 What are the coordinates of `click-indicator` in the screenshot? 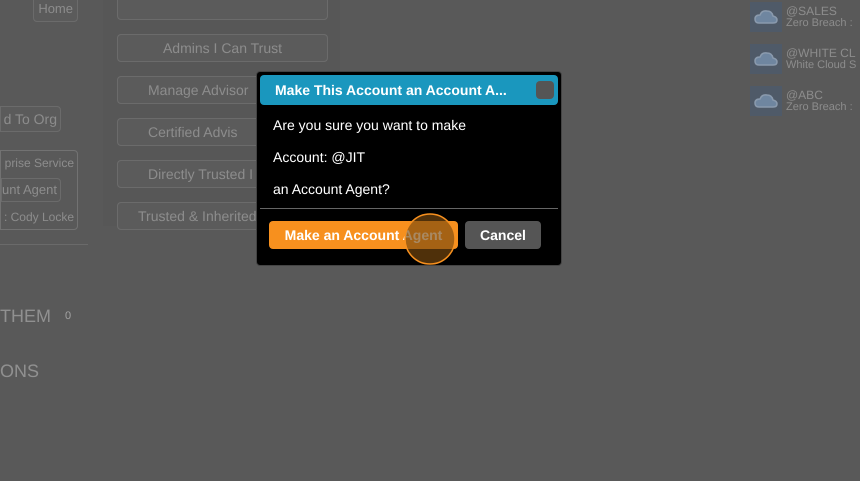 It's located at (430, 239).